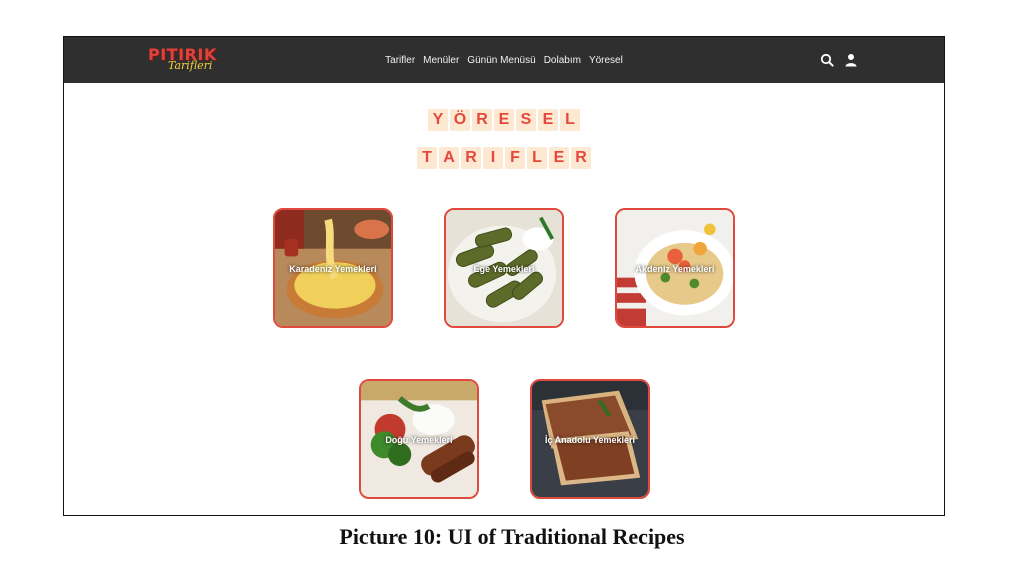  What do you see at coordinates (501, 60) in the screenshot?
I see `nav-item-gunun-menusu: Günün Menüsü` at bounding box center [501, 60].